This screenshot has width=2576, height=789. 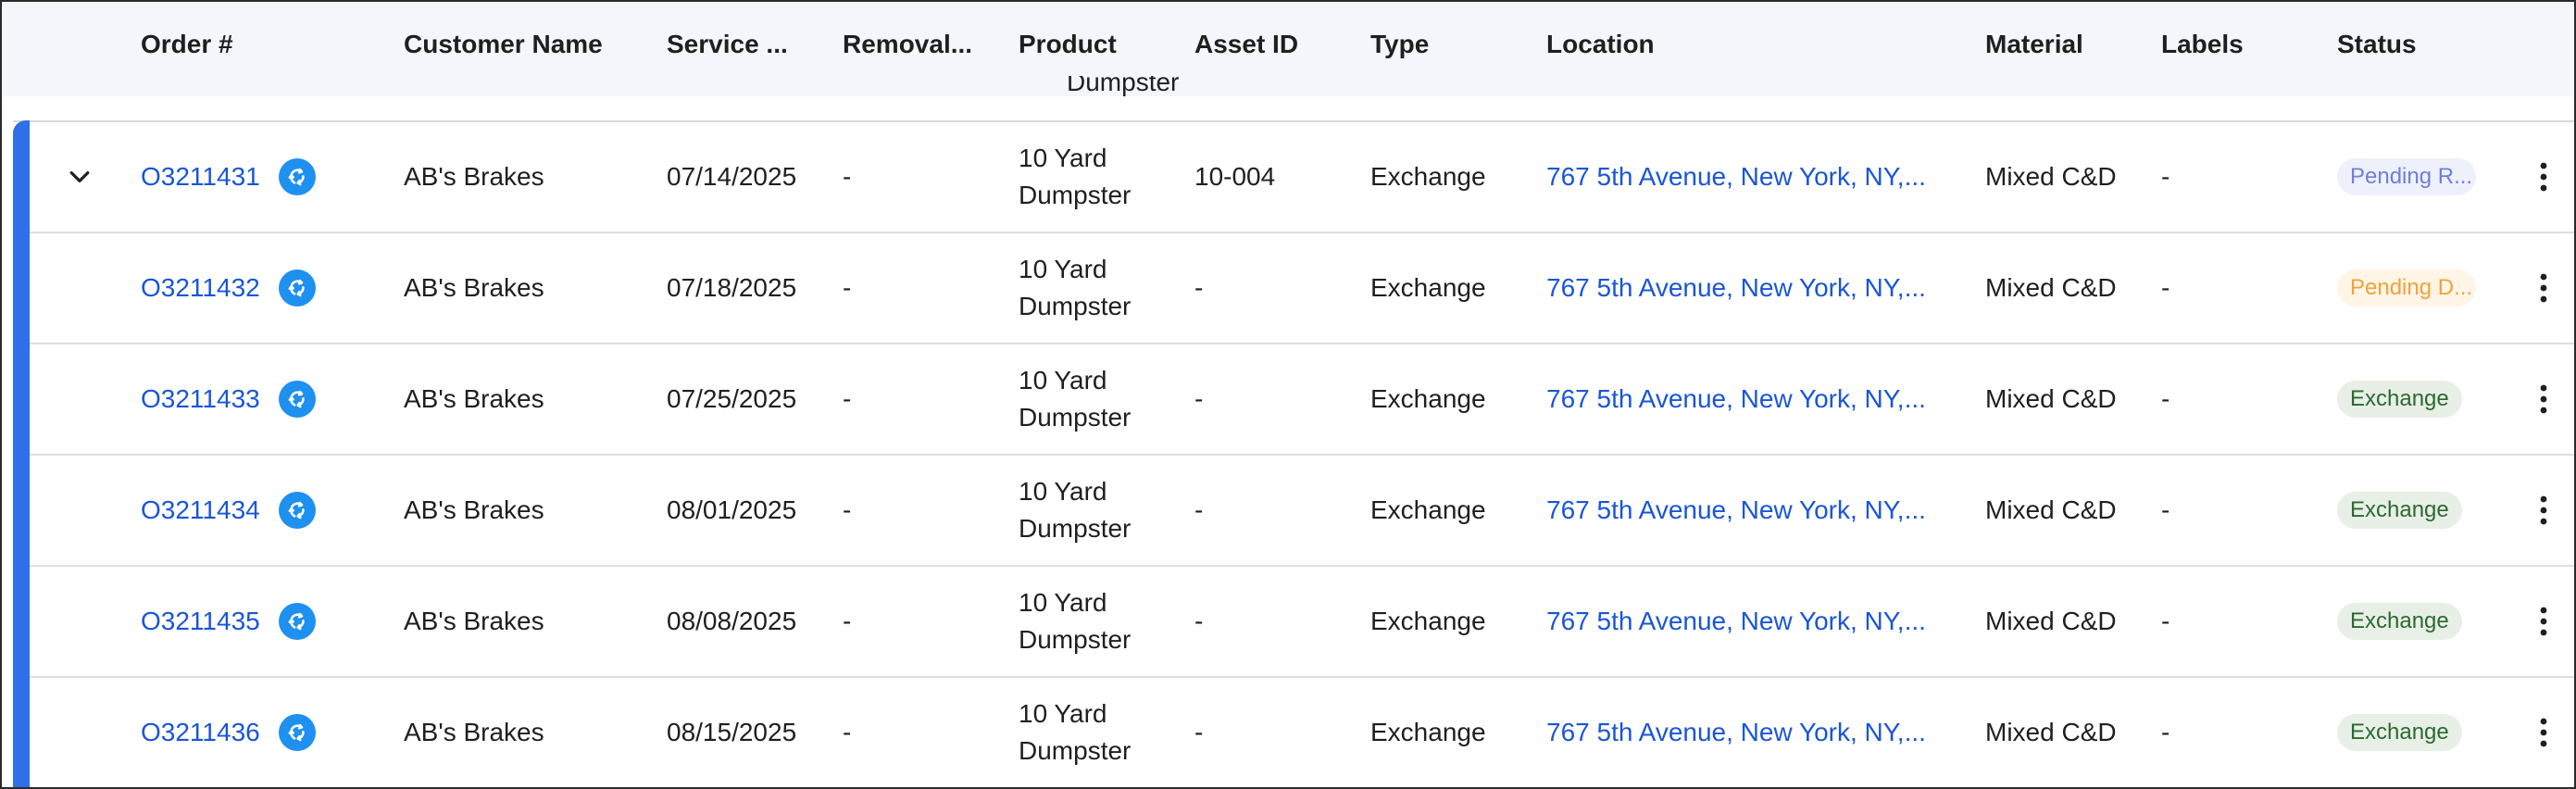 What do you see at coordinates (201, 288) in the screenshot?
I see `order-link: O3211432` at bounding box center [201, 288].